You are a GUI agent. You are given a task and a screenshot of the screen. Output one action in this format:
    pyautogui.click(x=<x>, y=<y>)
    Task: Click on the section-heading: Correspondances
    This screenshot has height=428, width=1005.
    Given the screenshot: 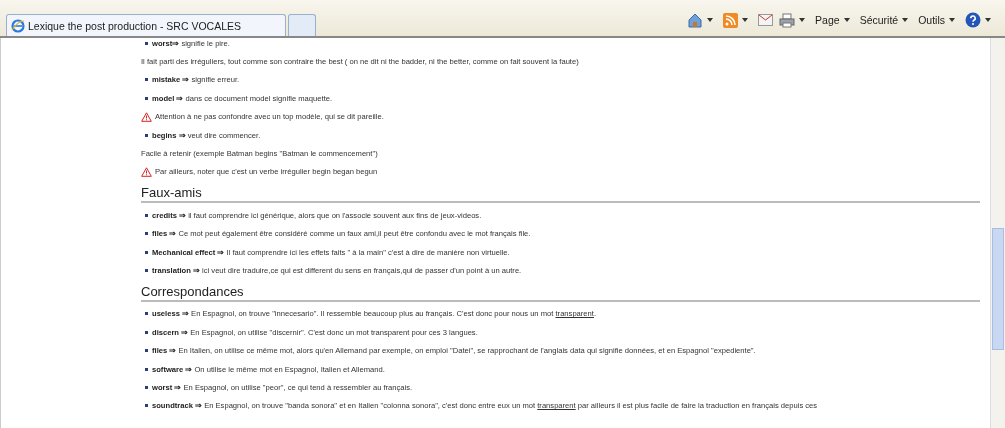 What is the action you would take?
    pyautogui.click(x=192, y=291)
    